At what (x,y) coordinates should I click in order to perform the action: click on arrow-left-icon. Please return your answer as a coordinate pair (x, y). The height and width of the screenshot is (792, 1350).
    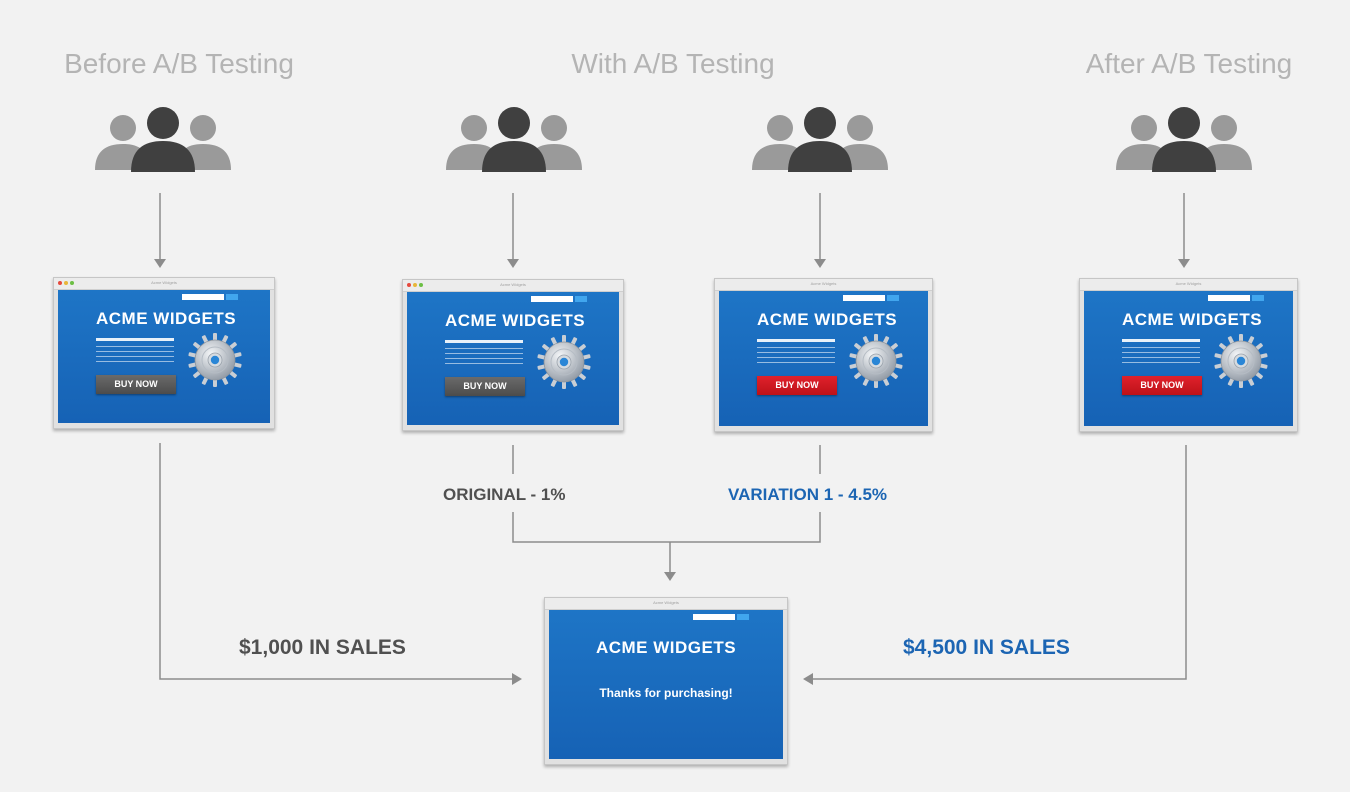
    Looking at the image, I should click on (808, 679).